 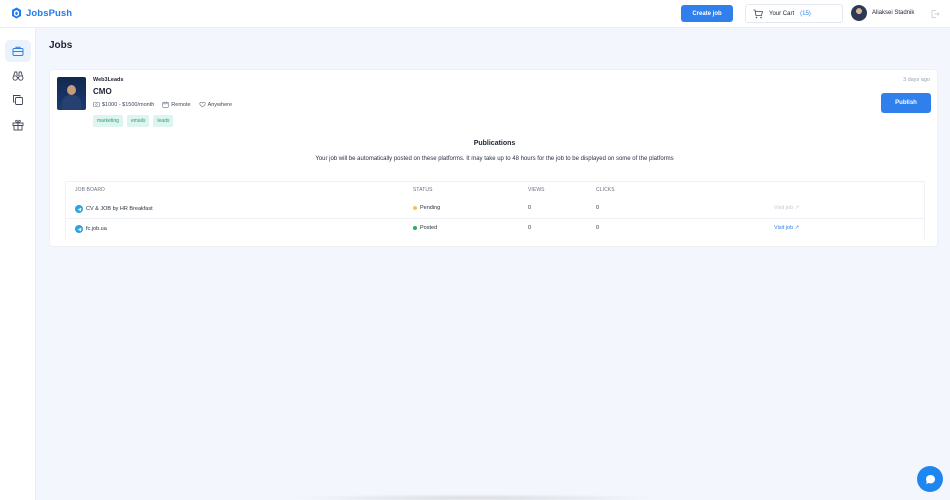 I want to click on chat-icon, so click(x=930, y=479).